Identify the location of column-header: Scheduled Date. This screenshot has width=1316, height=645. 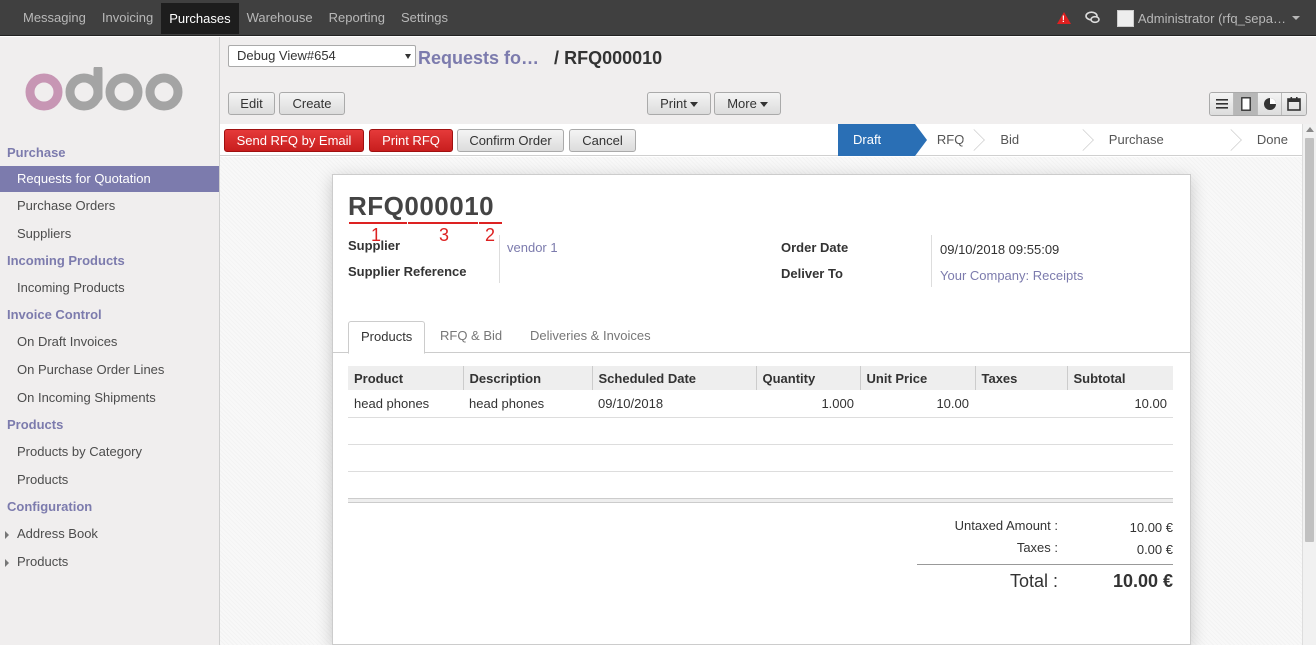
(673, 378).